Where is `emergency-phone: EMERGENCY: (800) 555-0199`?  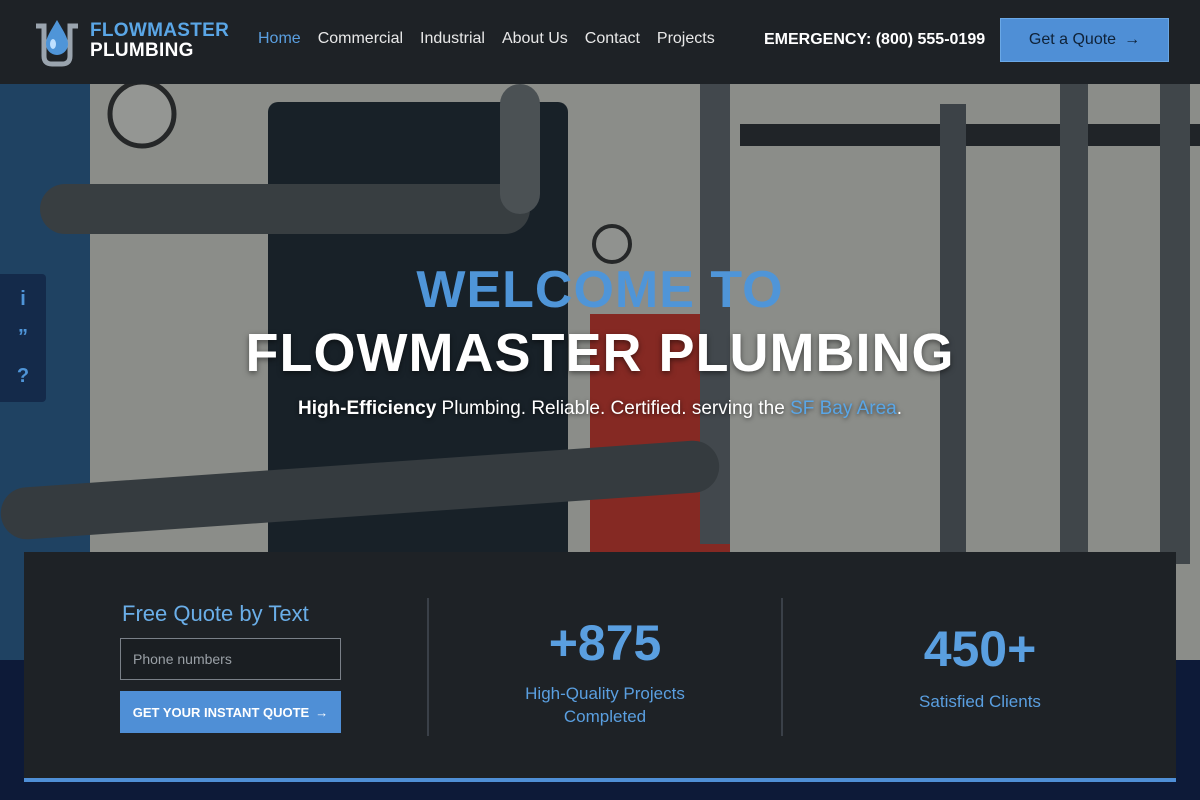 emergency-phone: EMERGENCY: (800) 555-0199 is located at coordinates (874, 40).